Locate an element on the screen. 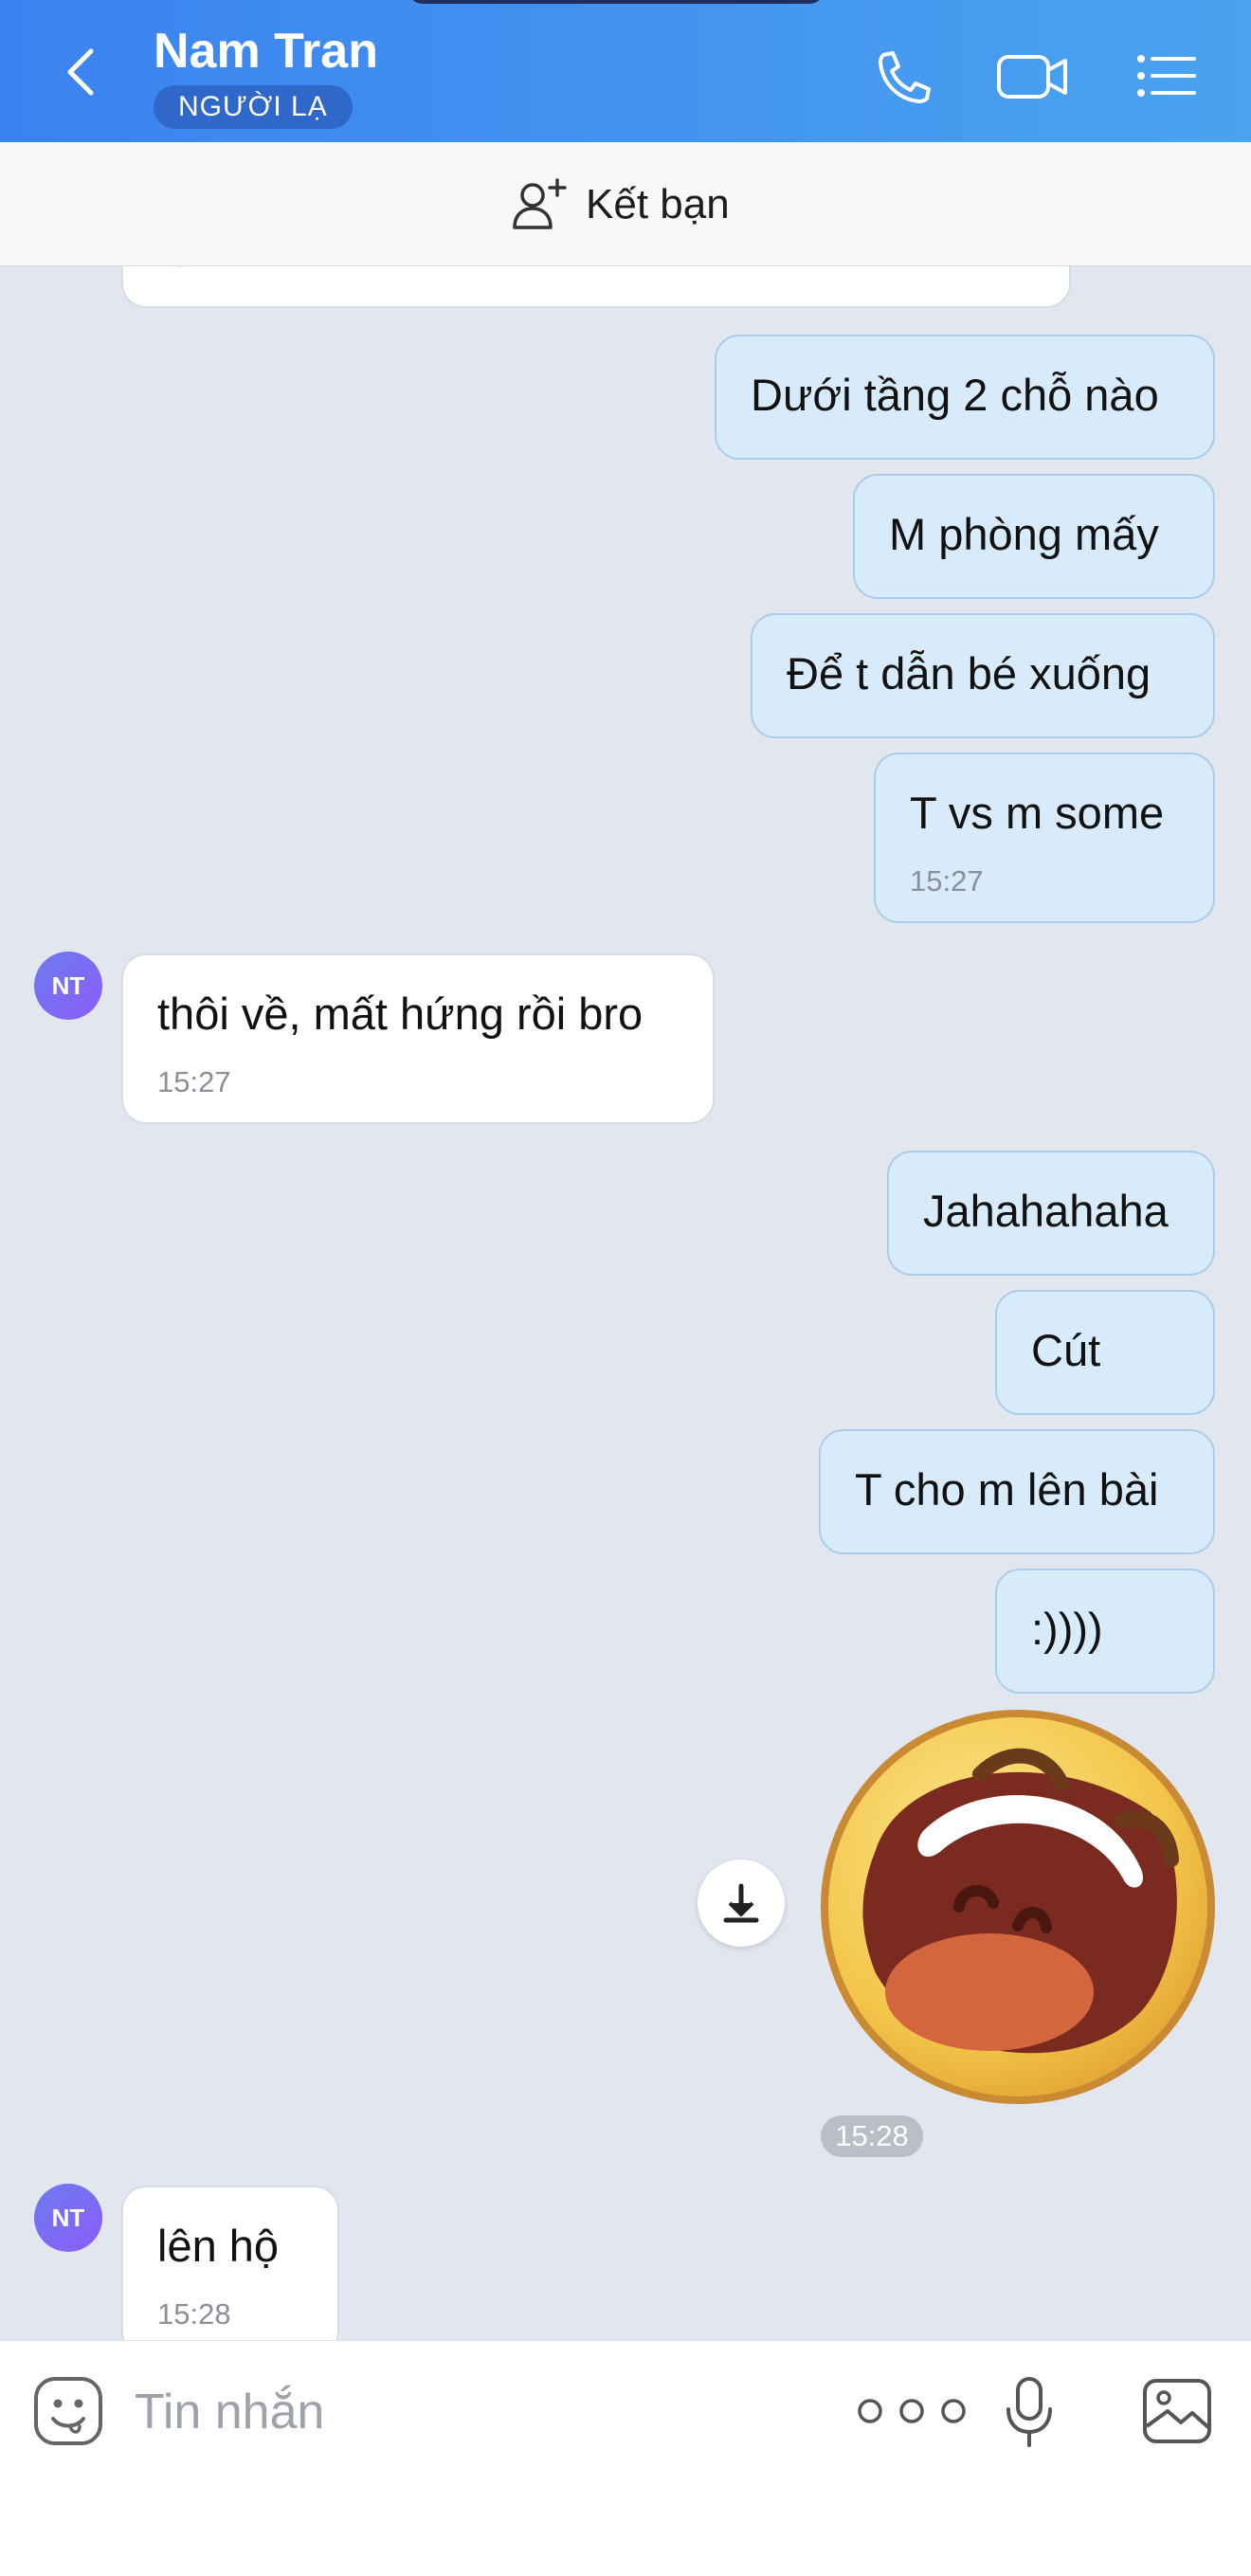 The width and height of the screenshot is (1251, 2576). phone-icon is located at coordinates (903, 75).